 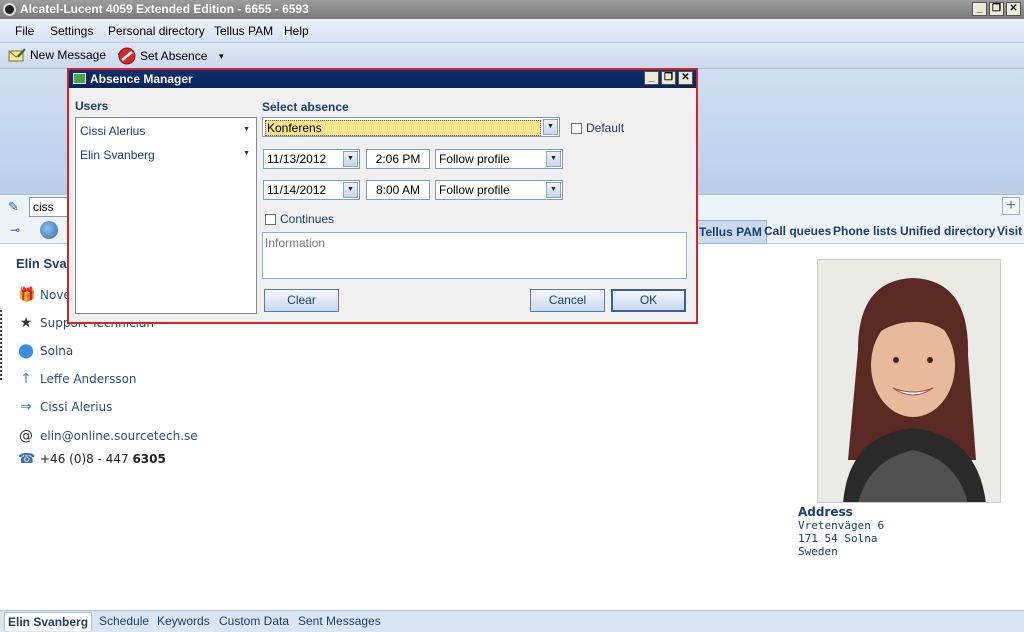 I want to click on information-placeholder: Information, so click(x=295, y=243).